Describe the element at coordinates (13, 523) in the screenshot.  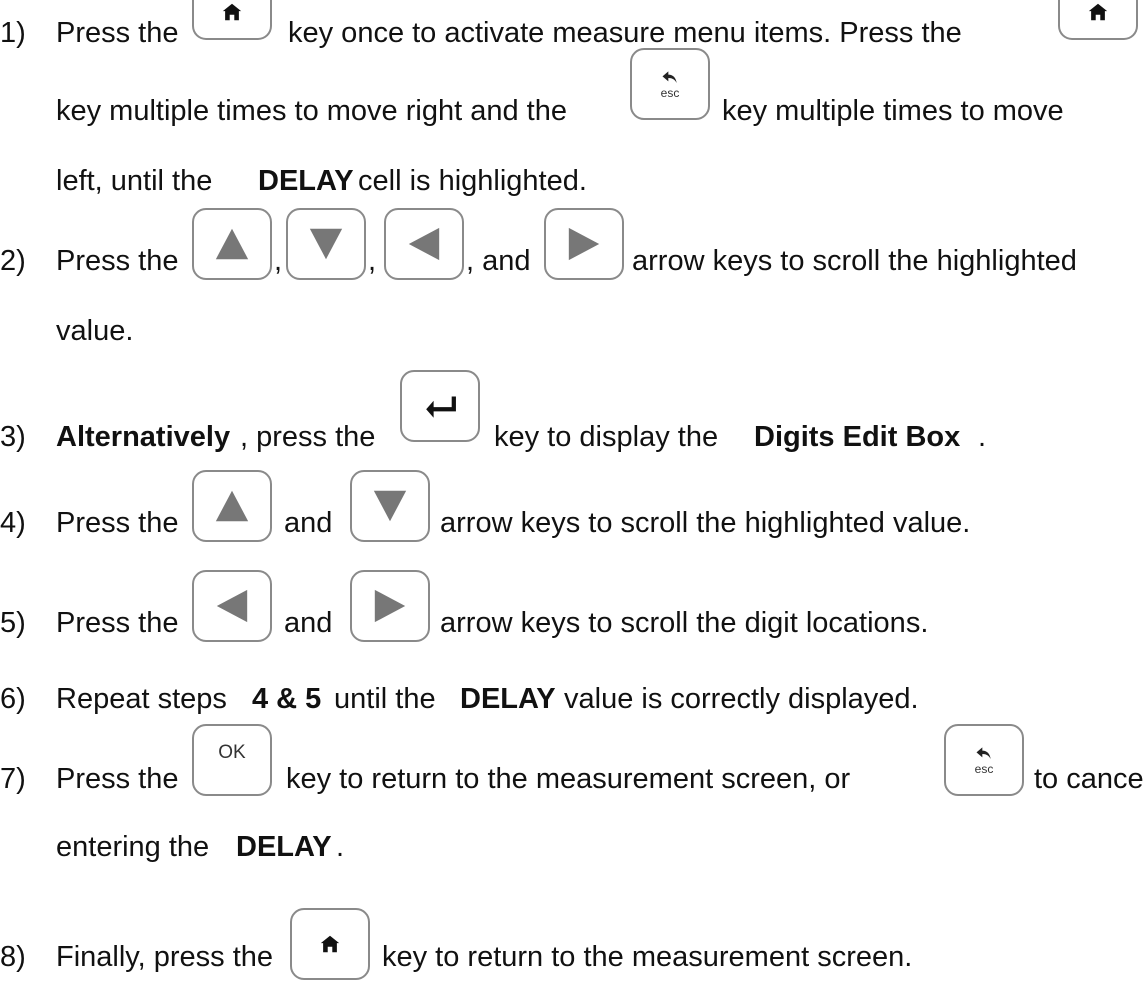
I see `step-number: 4)` at that location.